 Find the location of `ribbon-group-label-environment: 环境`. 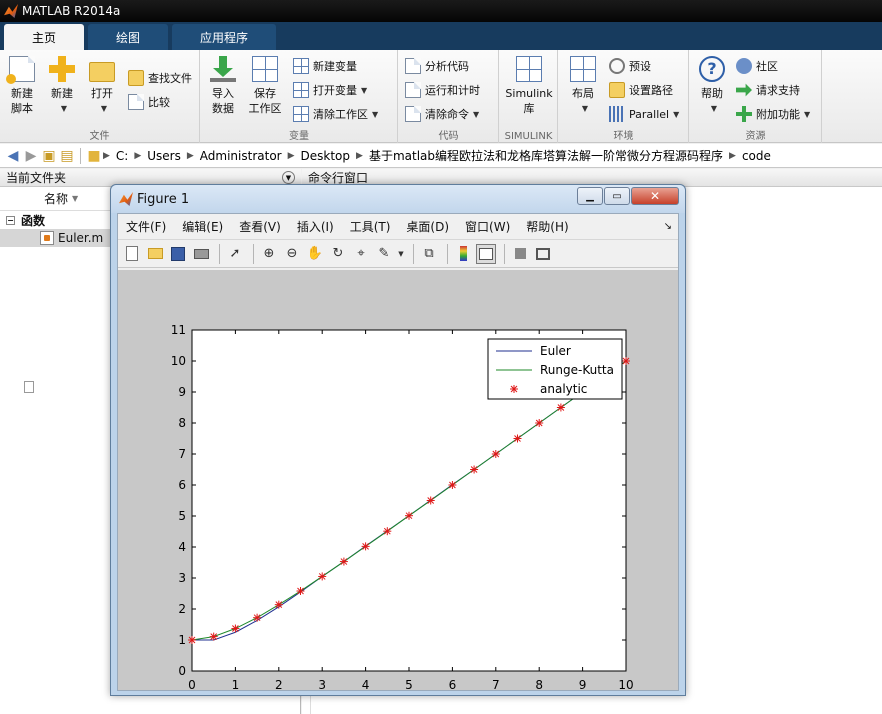

ribbon-group-label-environment: 环境 is located at coordinates (623, 136).